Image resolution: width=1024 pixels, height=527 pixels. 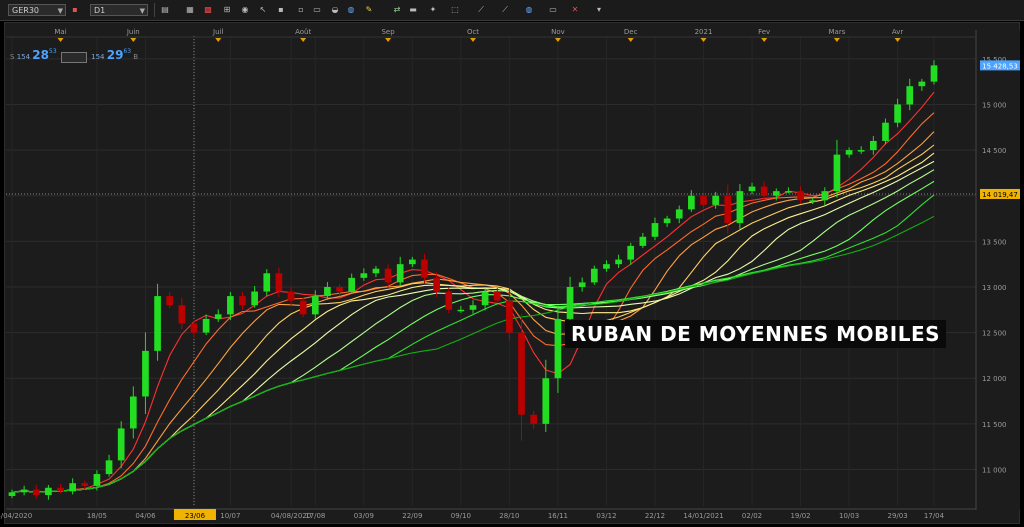 I want to click on current-price-label: 15 428,53, so click(x=1000, y=66).